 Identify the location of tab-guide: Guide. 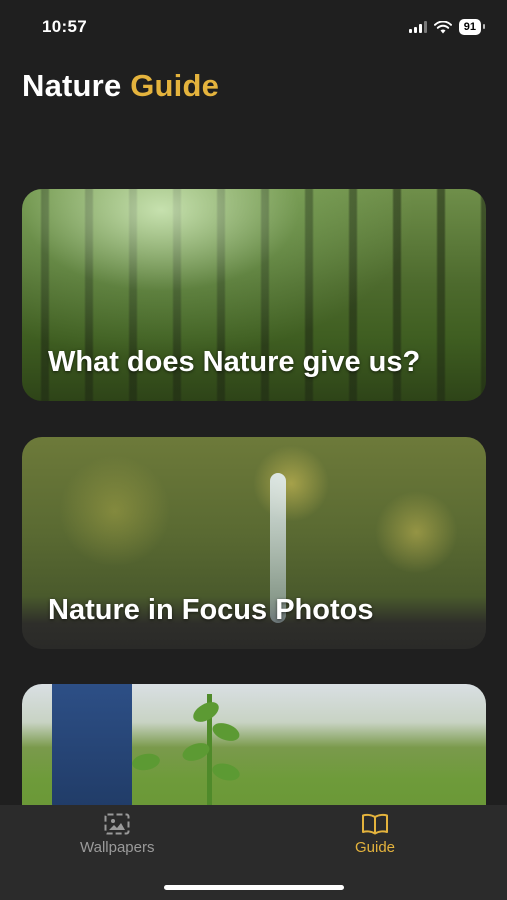
(375, 834).